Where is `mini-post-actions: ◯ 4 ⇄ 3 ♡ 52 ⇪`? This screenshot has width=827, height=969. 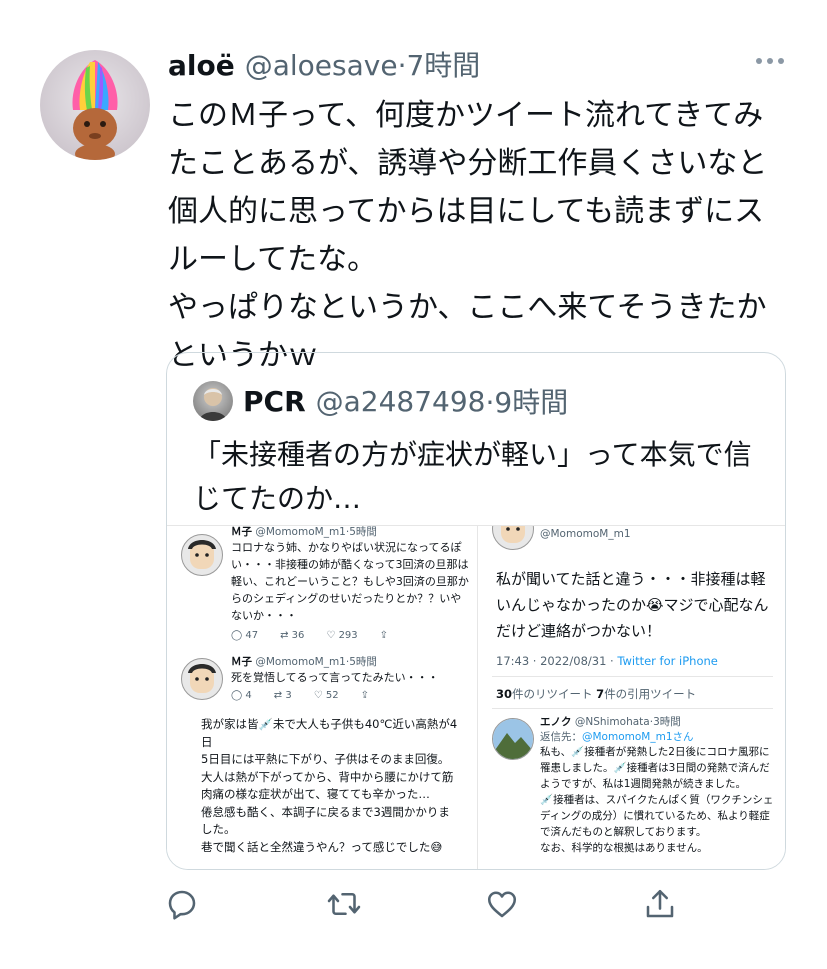 mini-post-actions: ◯ 4 ⇄ 3 ♡ 52 ⇪ is located at coordinates (300, 695).